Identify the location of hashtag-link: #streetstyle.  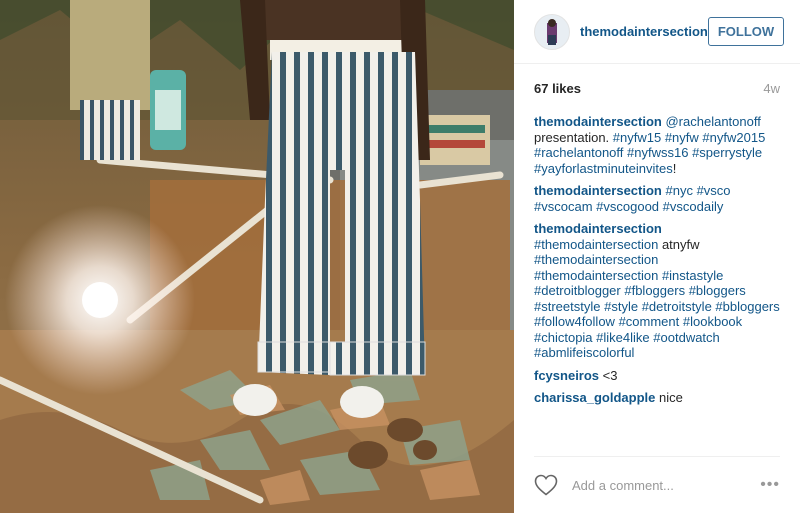
(567, 306).